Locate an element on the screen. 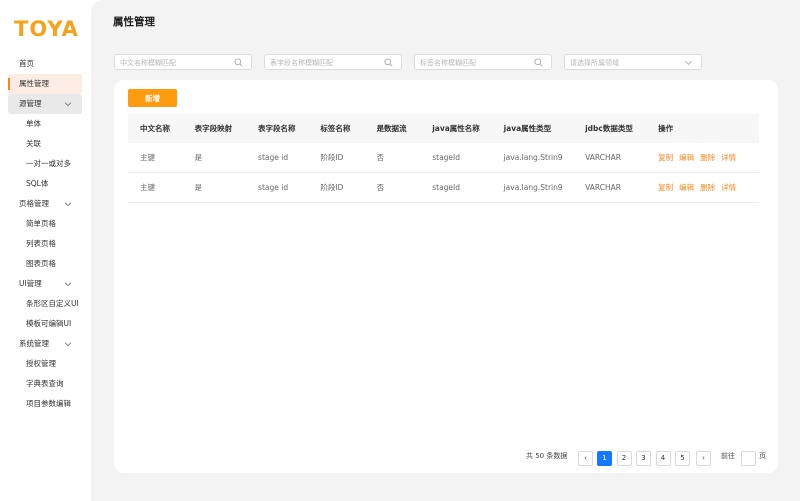 This screenshot has width=800, height=501. sidebar-item-label: 简单页格 is located at coordinates (41, 223).